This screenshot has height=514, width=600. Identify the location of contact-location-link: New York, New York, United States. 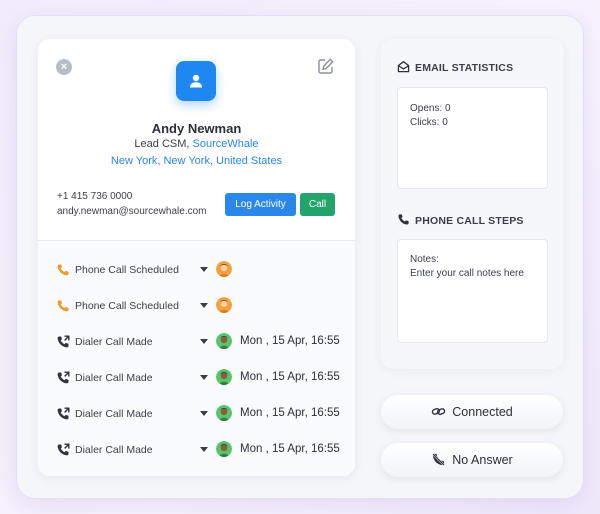
(196, 161).